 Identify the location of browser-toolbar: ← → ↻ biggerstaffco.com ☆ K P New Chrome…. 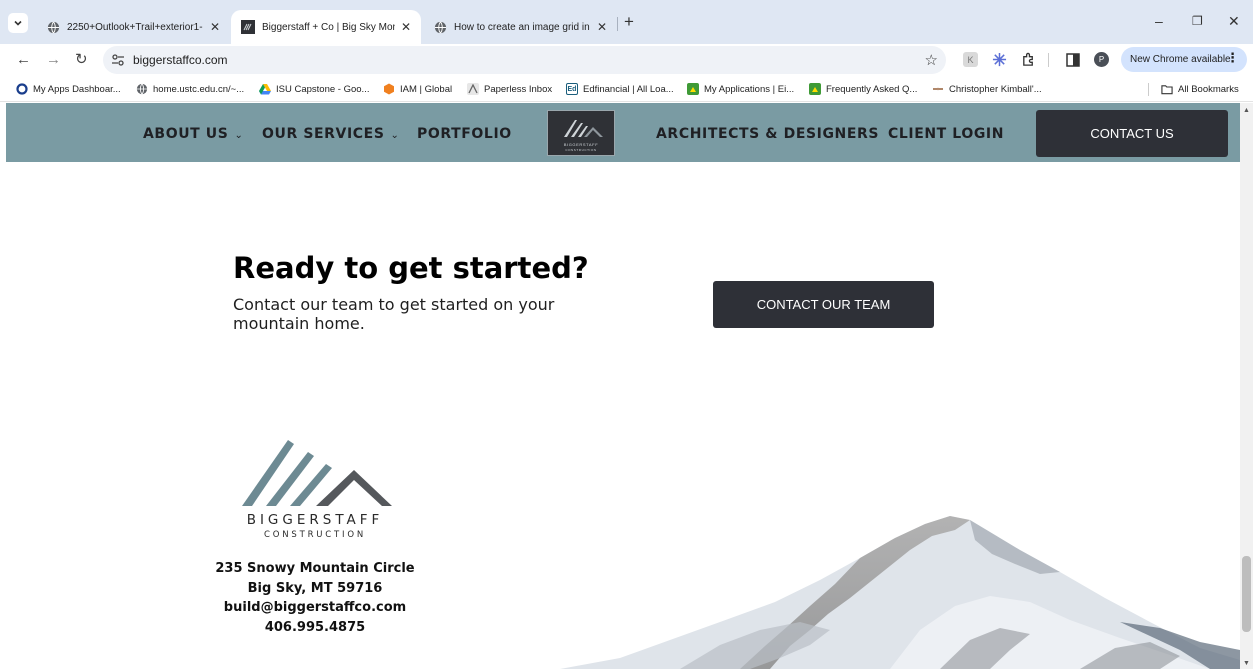
(626, 60).